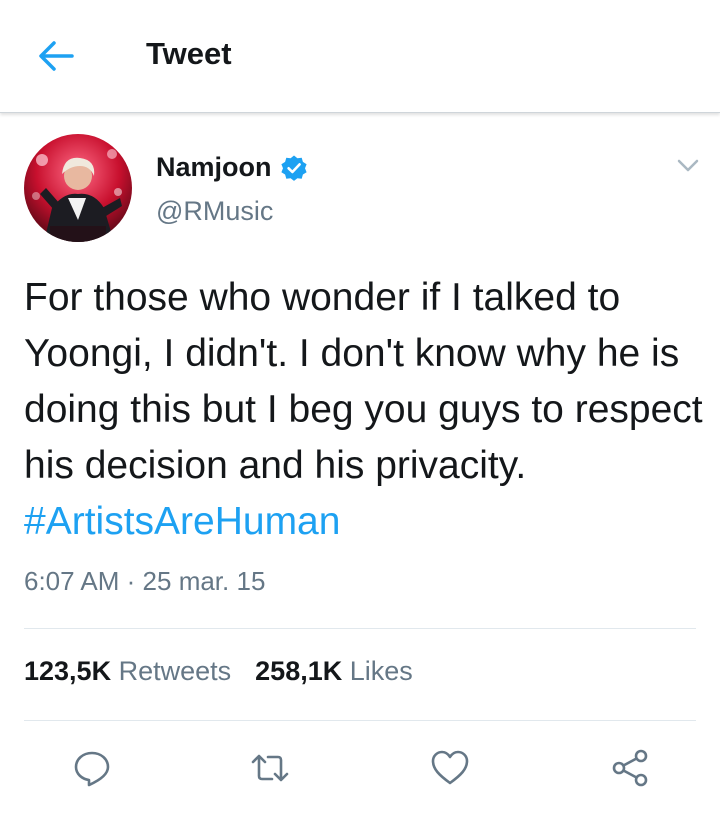 Image resolution: width=720 pixels, height=820 pixels. Describe the element at coordinates (293, 168) in the screenshot. I see `verified-badge-icon` at that location.